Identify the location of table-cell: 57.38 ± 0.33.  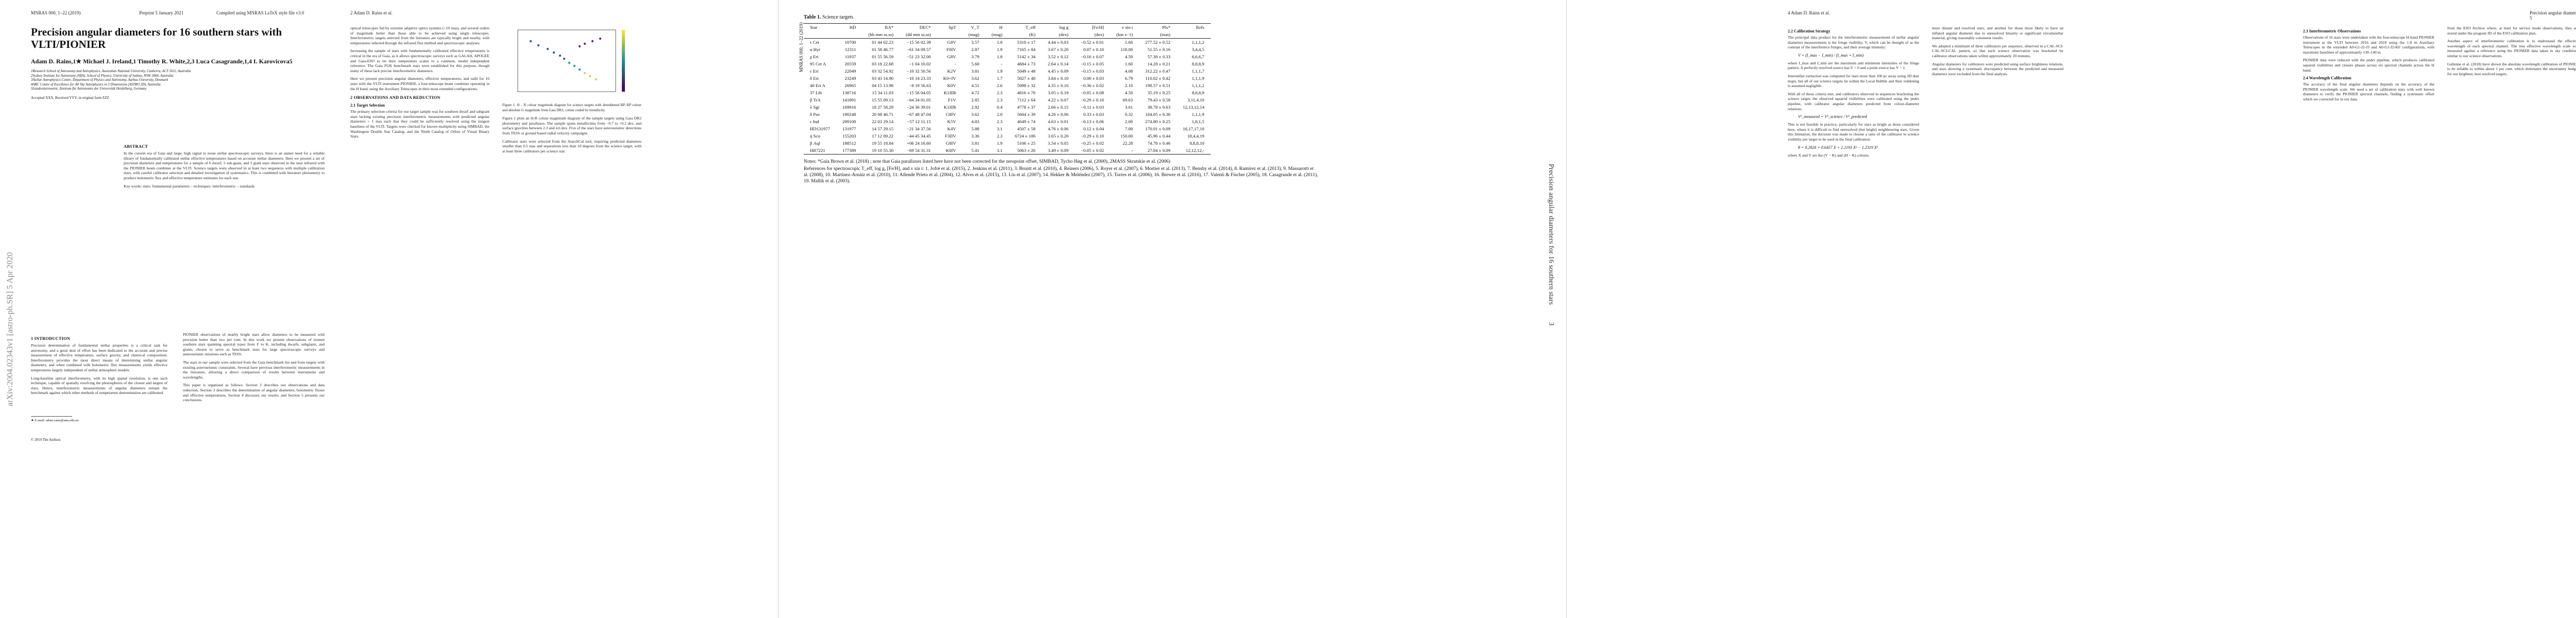
(1159, 57).